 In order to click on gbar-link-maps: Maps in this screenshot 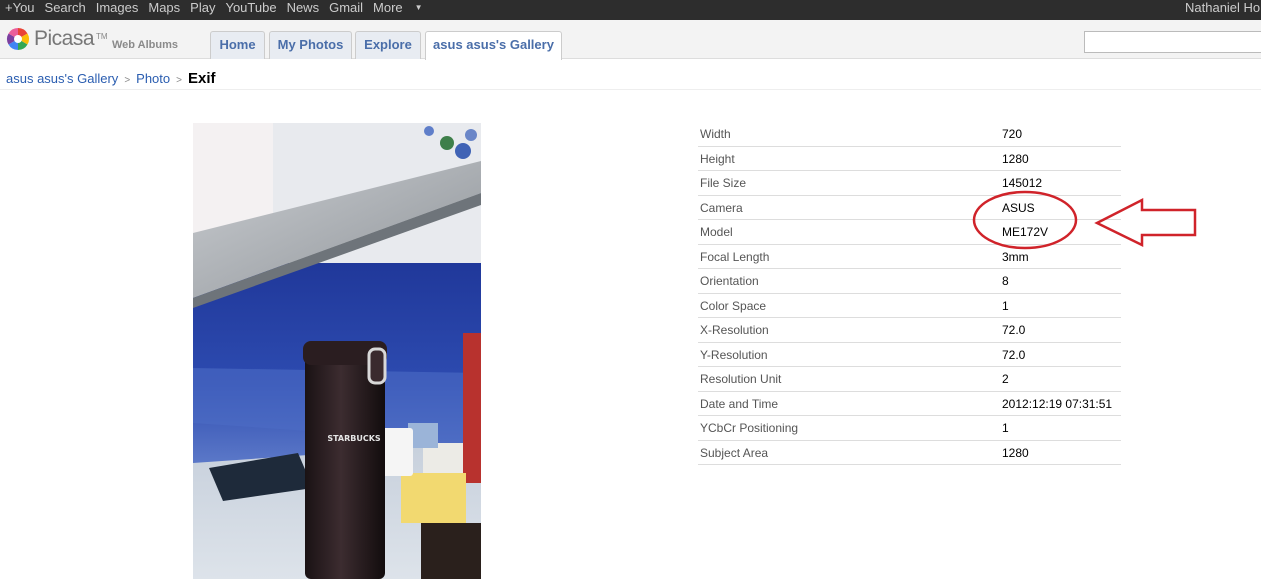, I will do `click(164, 7)`.